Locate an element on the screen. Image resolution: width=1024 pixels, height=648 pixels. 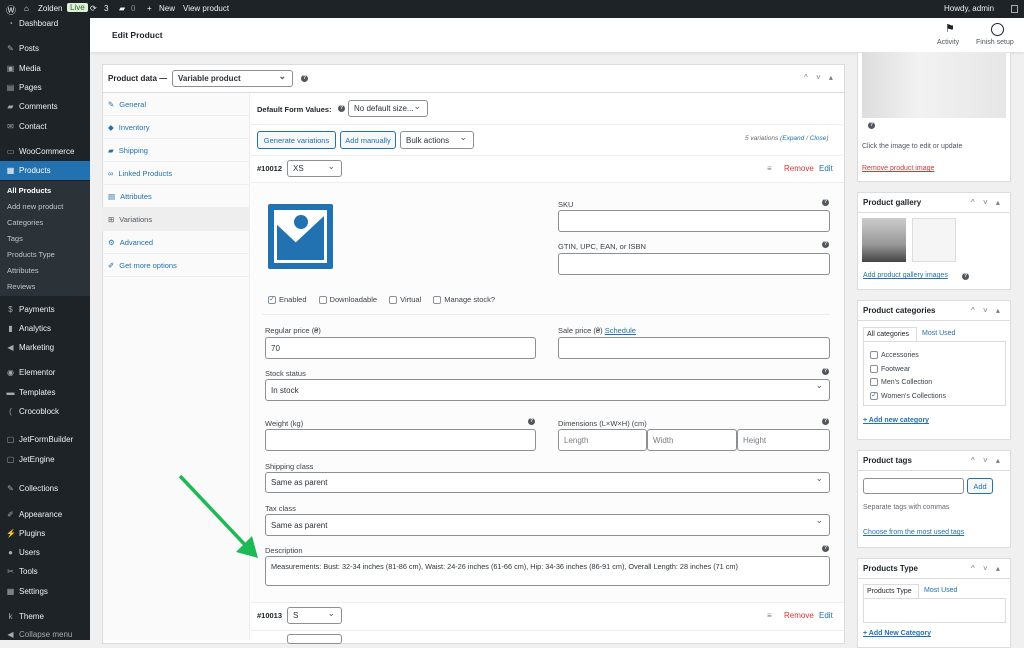
sidebar-item-dashboard: ◔ Dashboard is located at coordinates (45, 23).